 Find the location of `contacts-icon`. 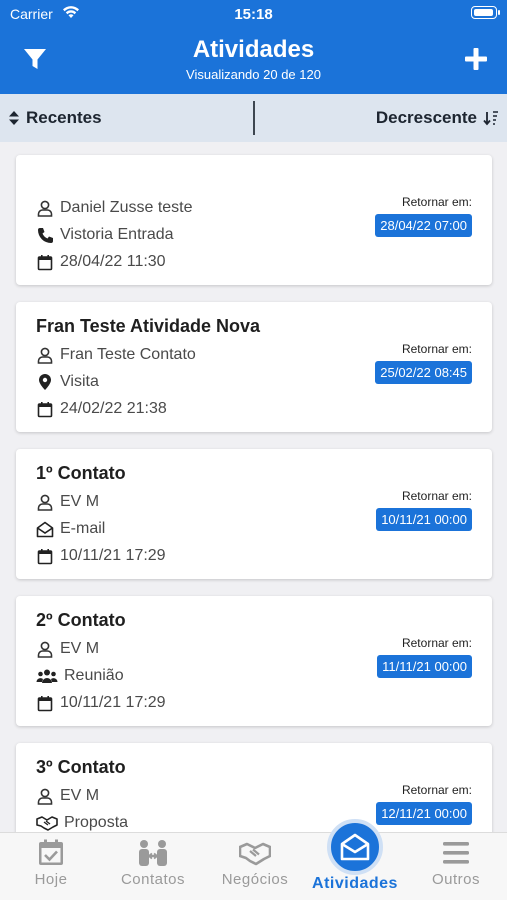

contacts-icon is located at coordinates (153, 853).